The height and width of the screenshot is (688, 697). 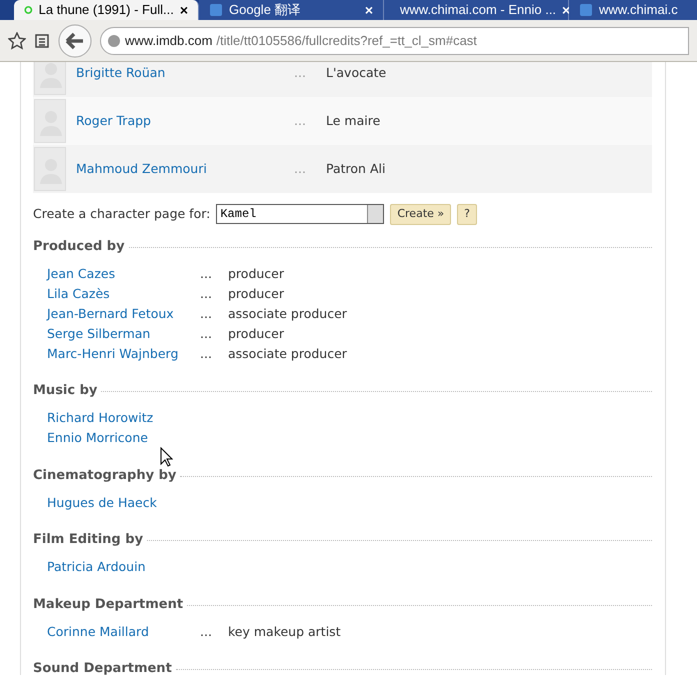 I want to click on crew-link: Corinne Maillard, so click(x=123, y=632).